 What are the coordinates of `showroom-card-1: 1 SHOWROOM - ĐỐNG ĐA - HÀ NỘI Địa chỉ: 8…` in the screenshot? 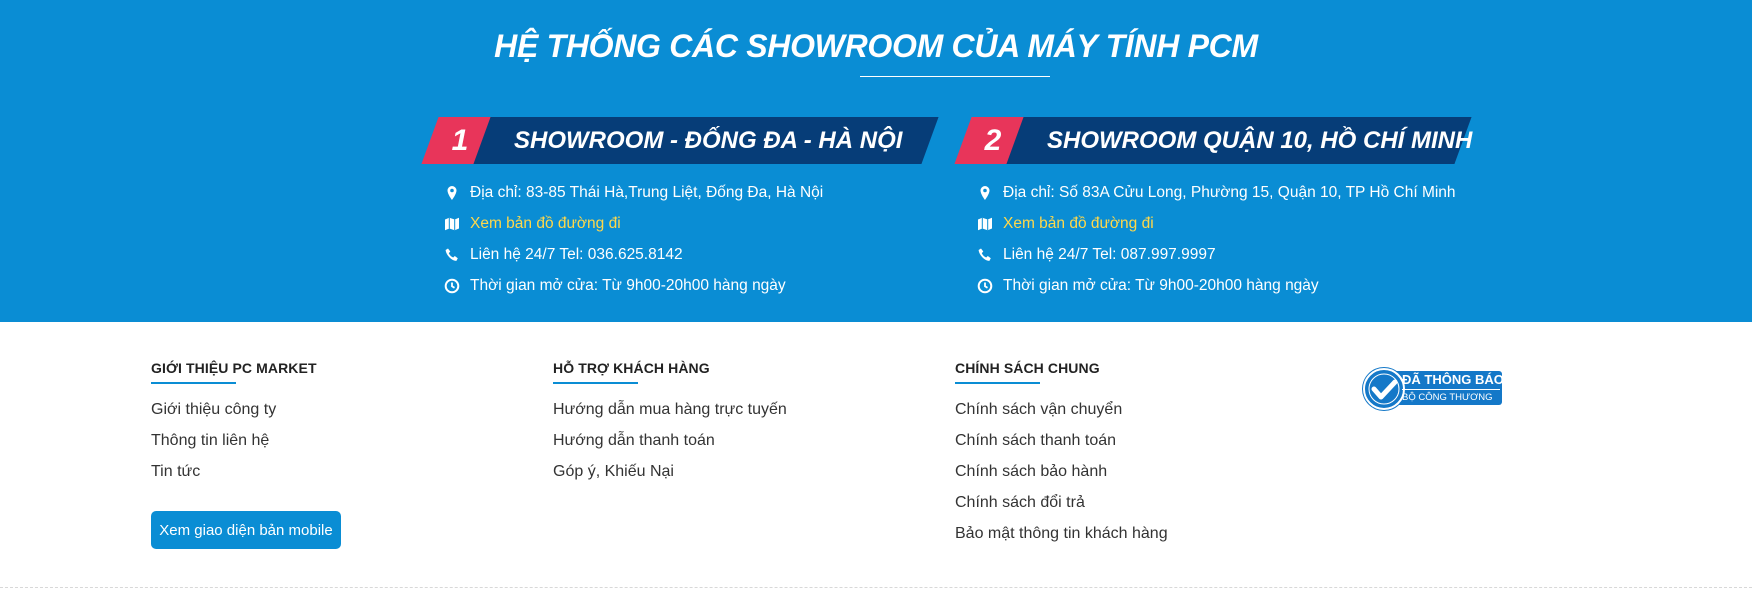 It's located at (685, 205).